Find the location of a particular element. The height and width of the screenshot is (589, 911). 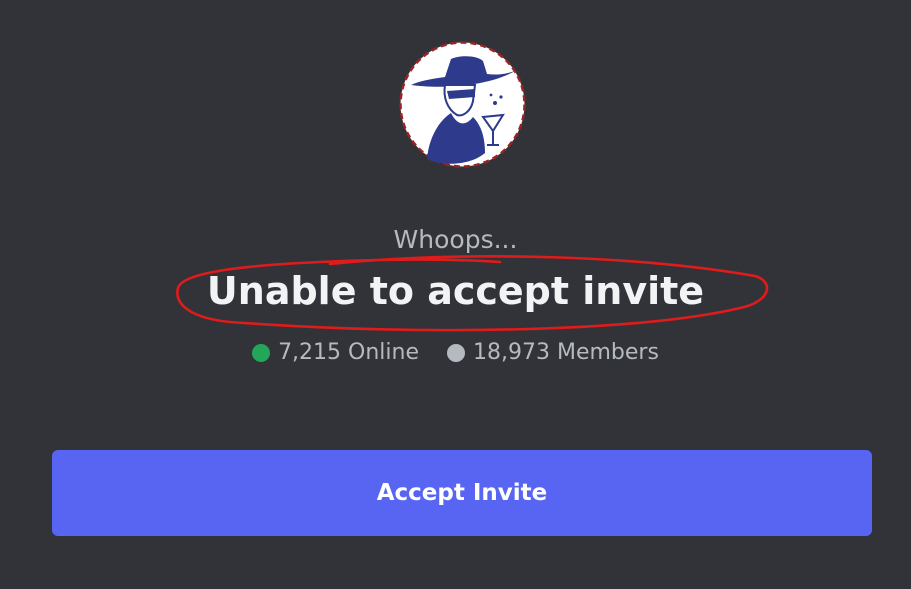

server-avatar-icon is located at coordinates (462, 104).